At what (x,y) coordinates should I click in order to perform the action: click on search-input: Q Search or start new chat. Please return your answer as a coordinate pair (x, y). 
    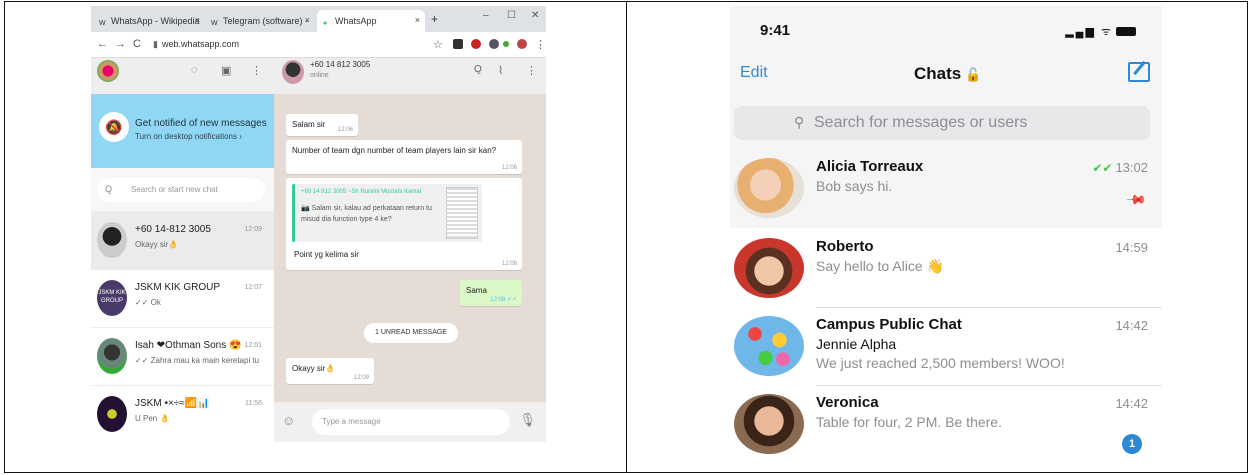
    Looking at the image, I should click on (181, 190).